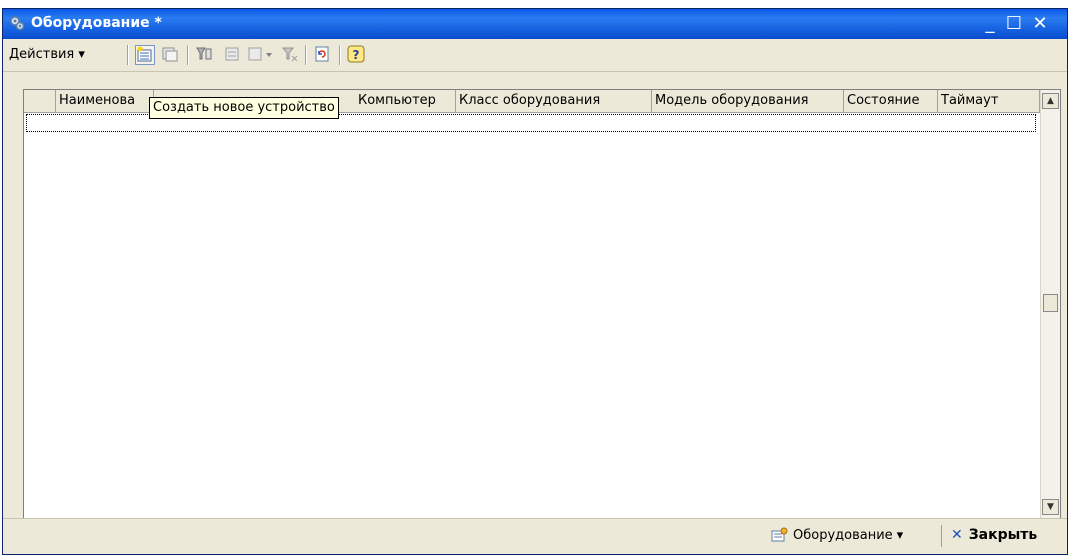  What do you see at coordinates (1014, 24) in the screenshot?
I see `maximize-button: ☐` at bounding box center [1014, 24].